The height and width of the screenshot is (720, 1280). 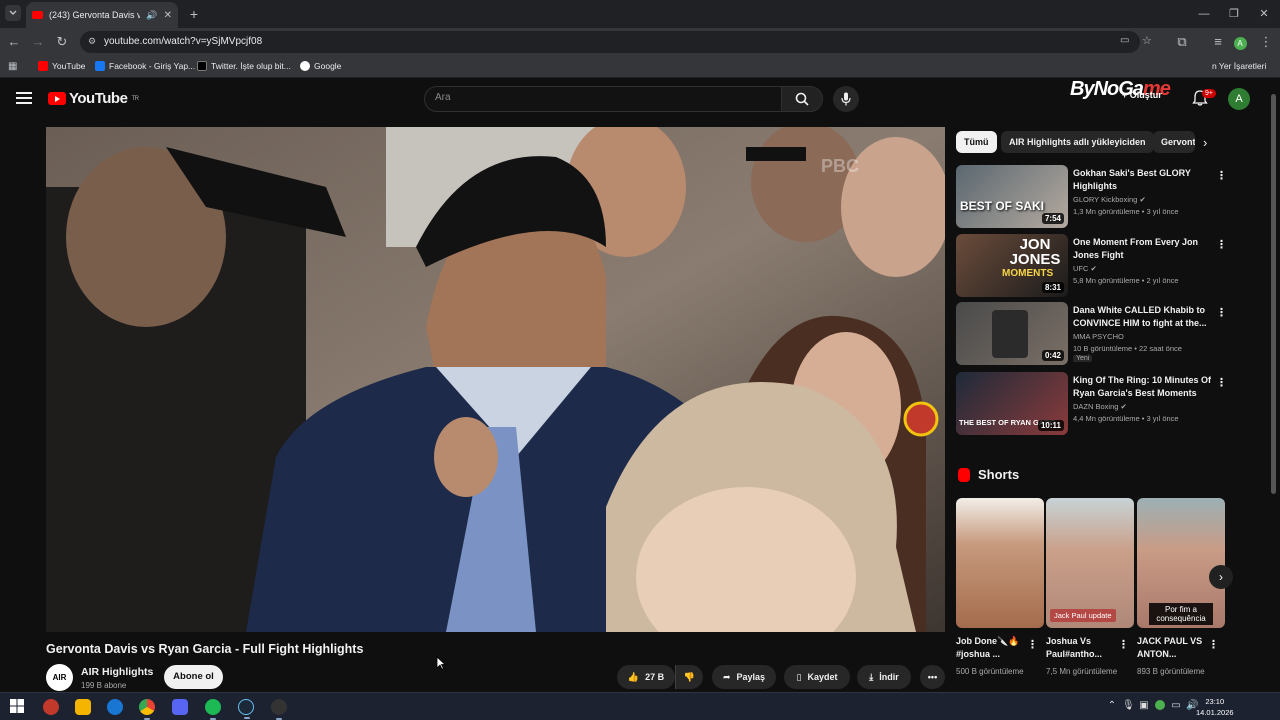 What do you see at coordinates (1083, 358) in the screenshot?
I see `new-badge: Yeni` at bounding box center [1083, 358].